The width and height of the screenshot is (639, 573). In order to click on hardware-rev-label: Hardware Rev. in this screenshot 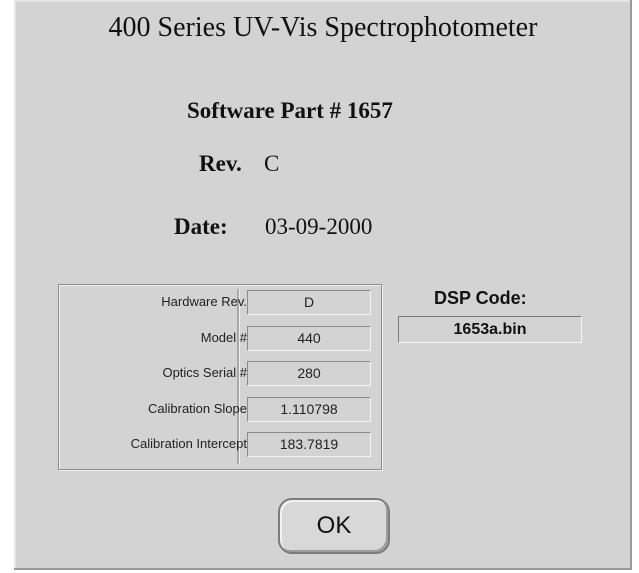, I will do `click(204, 301)`.